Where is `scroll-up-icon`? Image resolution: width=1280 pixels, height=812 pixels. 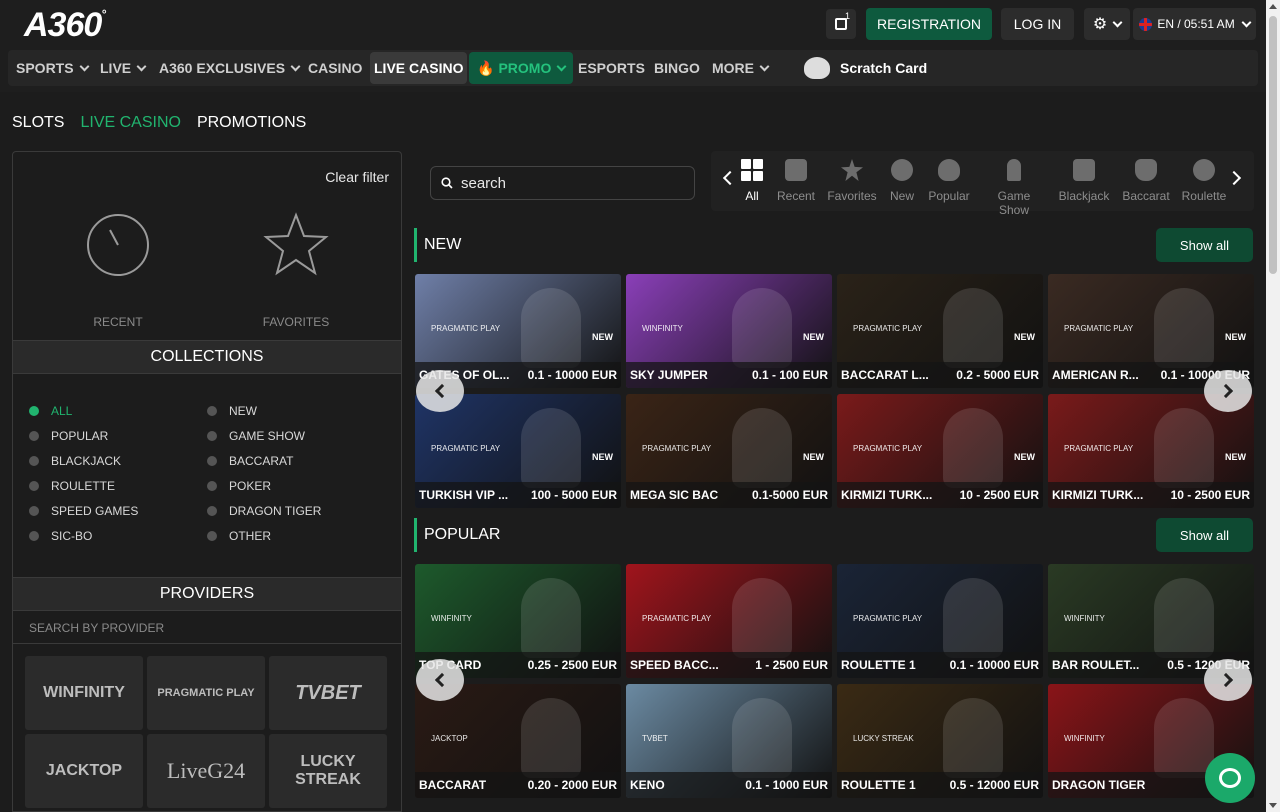 scroll-up-icon is located at coordinates (1273, 6).